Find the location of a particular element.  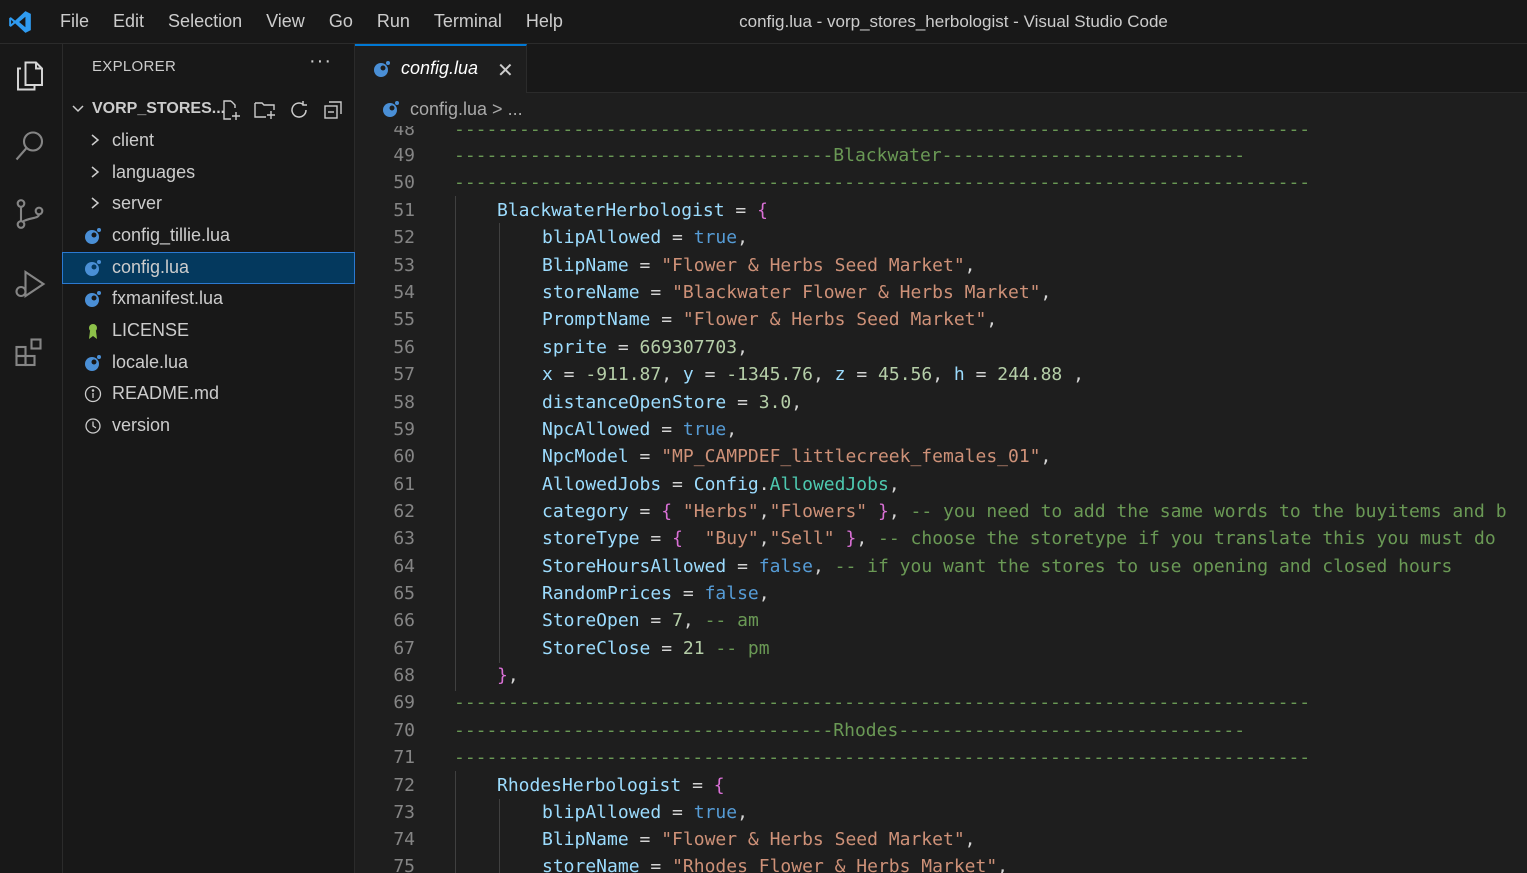

tree-item-label: languages is located at coordinates (154, 172).